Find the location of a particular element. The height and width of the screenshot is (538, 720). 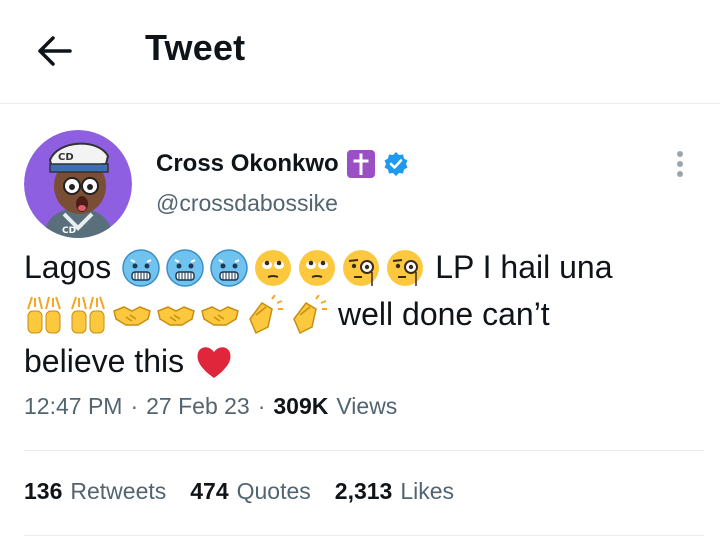

tweet-text-segment: Lagos is located at coordinates (68, 267).